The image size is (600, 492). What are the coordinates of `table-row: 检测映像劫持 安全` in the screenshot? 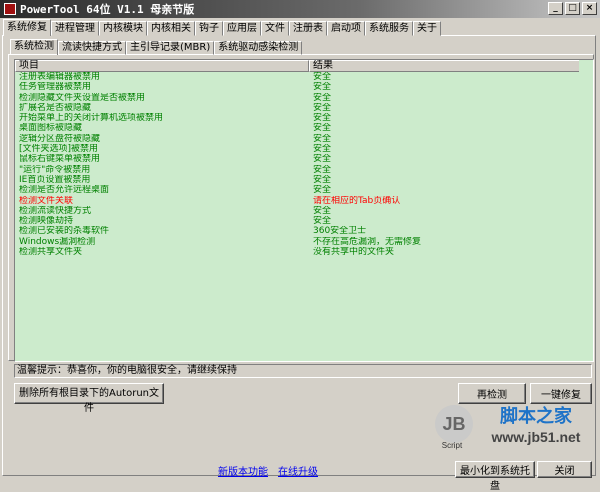 It's located at (304, 221).